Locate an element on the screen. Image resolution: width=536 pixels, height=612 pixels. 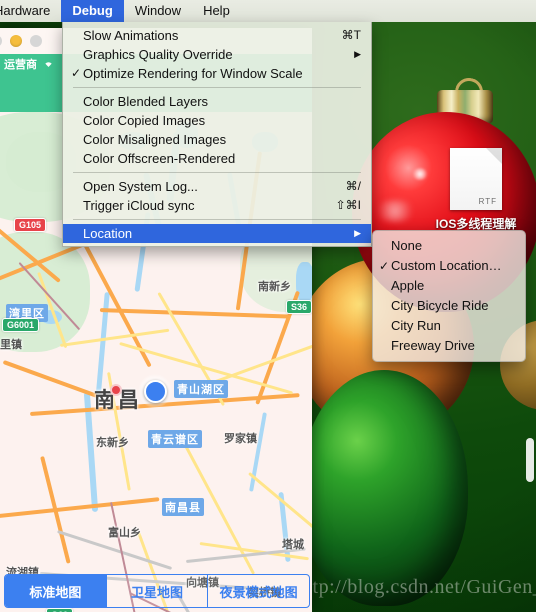
menu-item-open-system-log: Open System Log... ⌘/ is located at coordinates (217, 186).